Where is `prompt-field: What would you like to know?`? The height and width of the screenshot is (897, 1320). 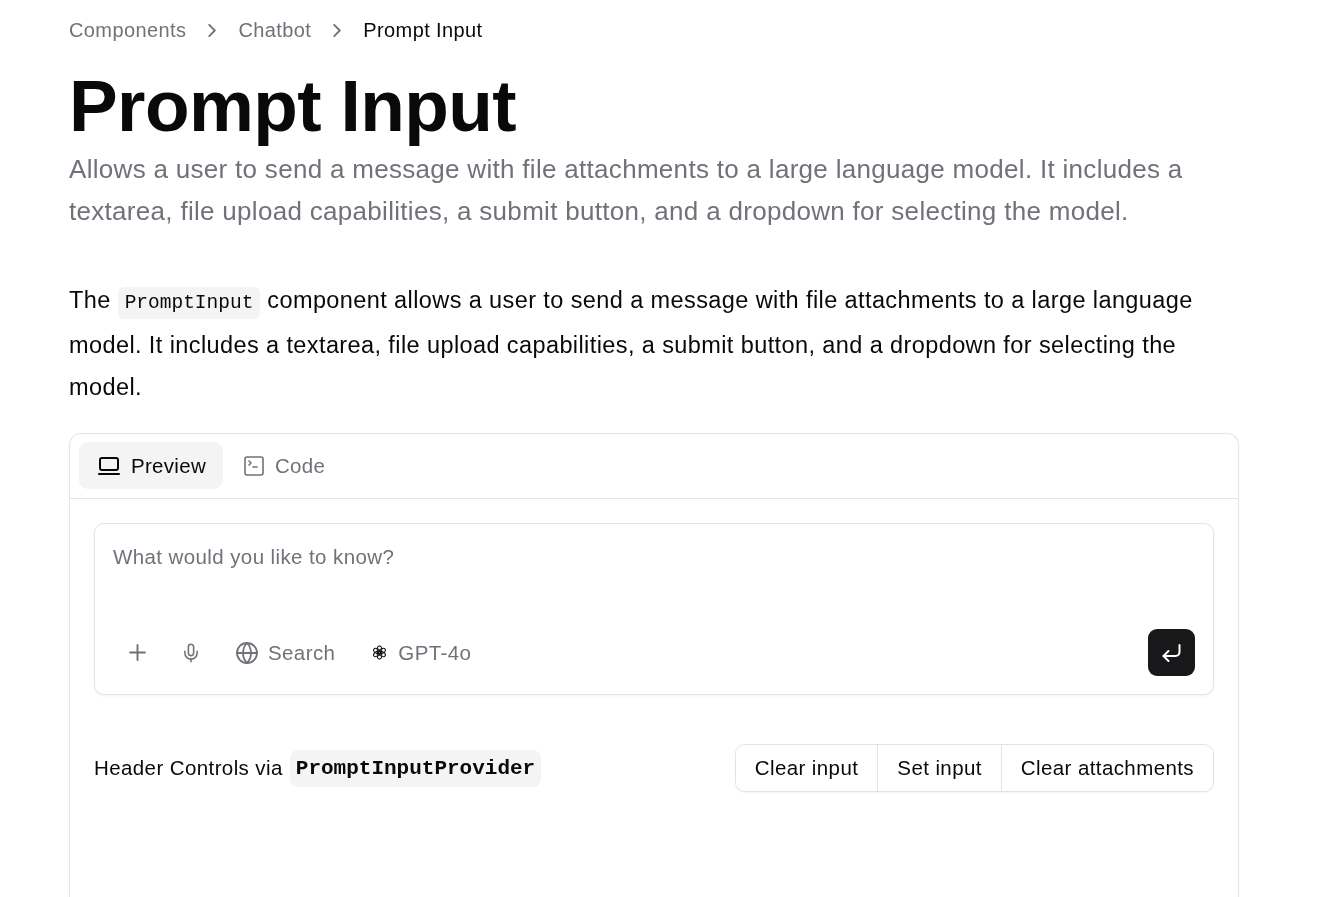 prompt-field: What would you like to know? is located at coordinates (654, 569).